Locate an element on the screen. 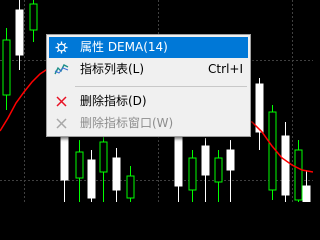 This screenshot has width=320, height=240. delete-x-icon is located at coordinates (61, 101).